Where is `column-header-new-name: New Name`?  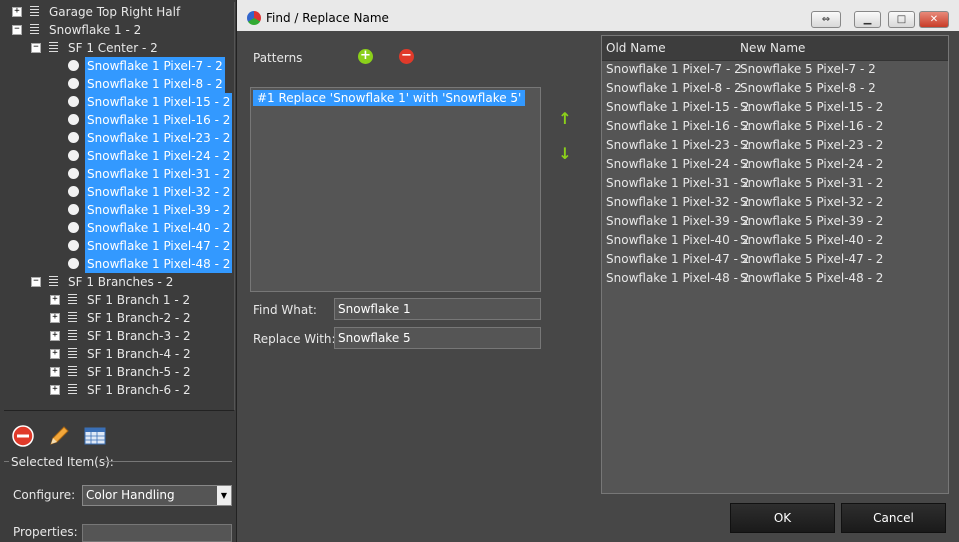
column-header-new-name: New Name is located at coordinates (772, 48).